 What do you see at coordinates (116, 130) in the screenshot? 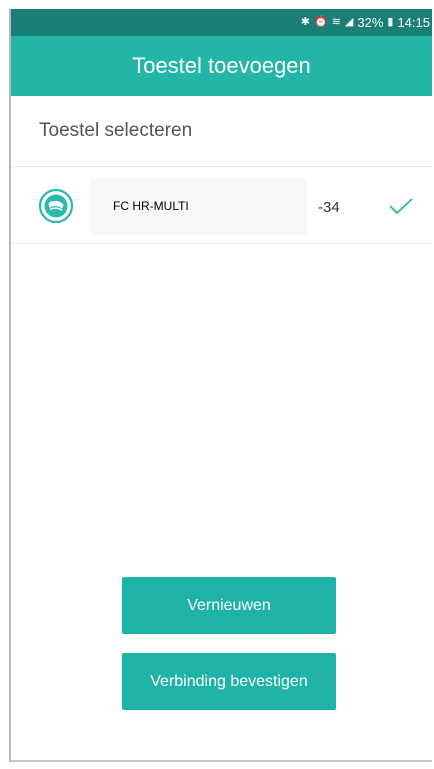
I see `section-title: Toestel selecteren` at bounding box center [116, 130].